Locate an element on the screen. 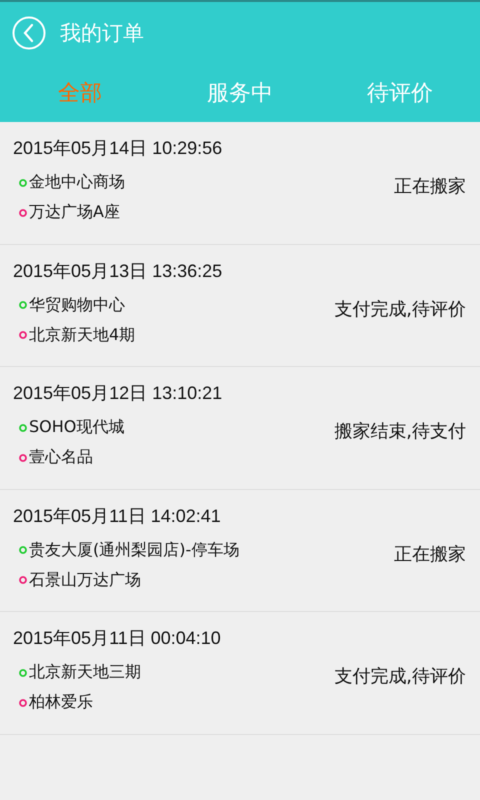 This screenshot has height=800, width=480. tab: 全部 is located at coordinates (80, 93).